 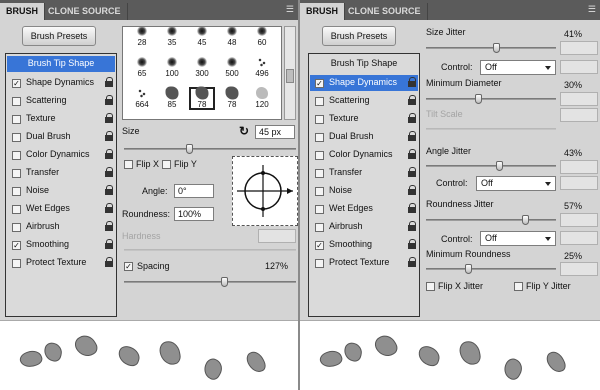 I want to click on roundness-control-dropdown: Off, so click(x=518, y=238).